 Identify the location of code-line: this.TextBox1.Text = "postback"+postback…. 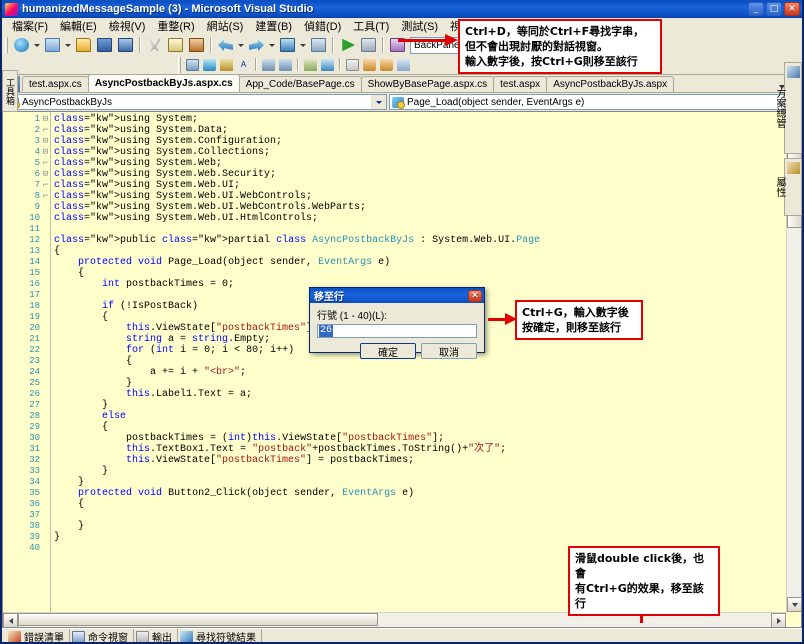
(427, 449).